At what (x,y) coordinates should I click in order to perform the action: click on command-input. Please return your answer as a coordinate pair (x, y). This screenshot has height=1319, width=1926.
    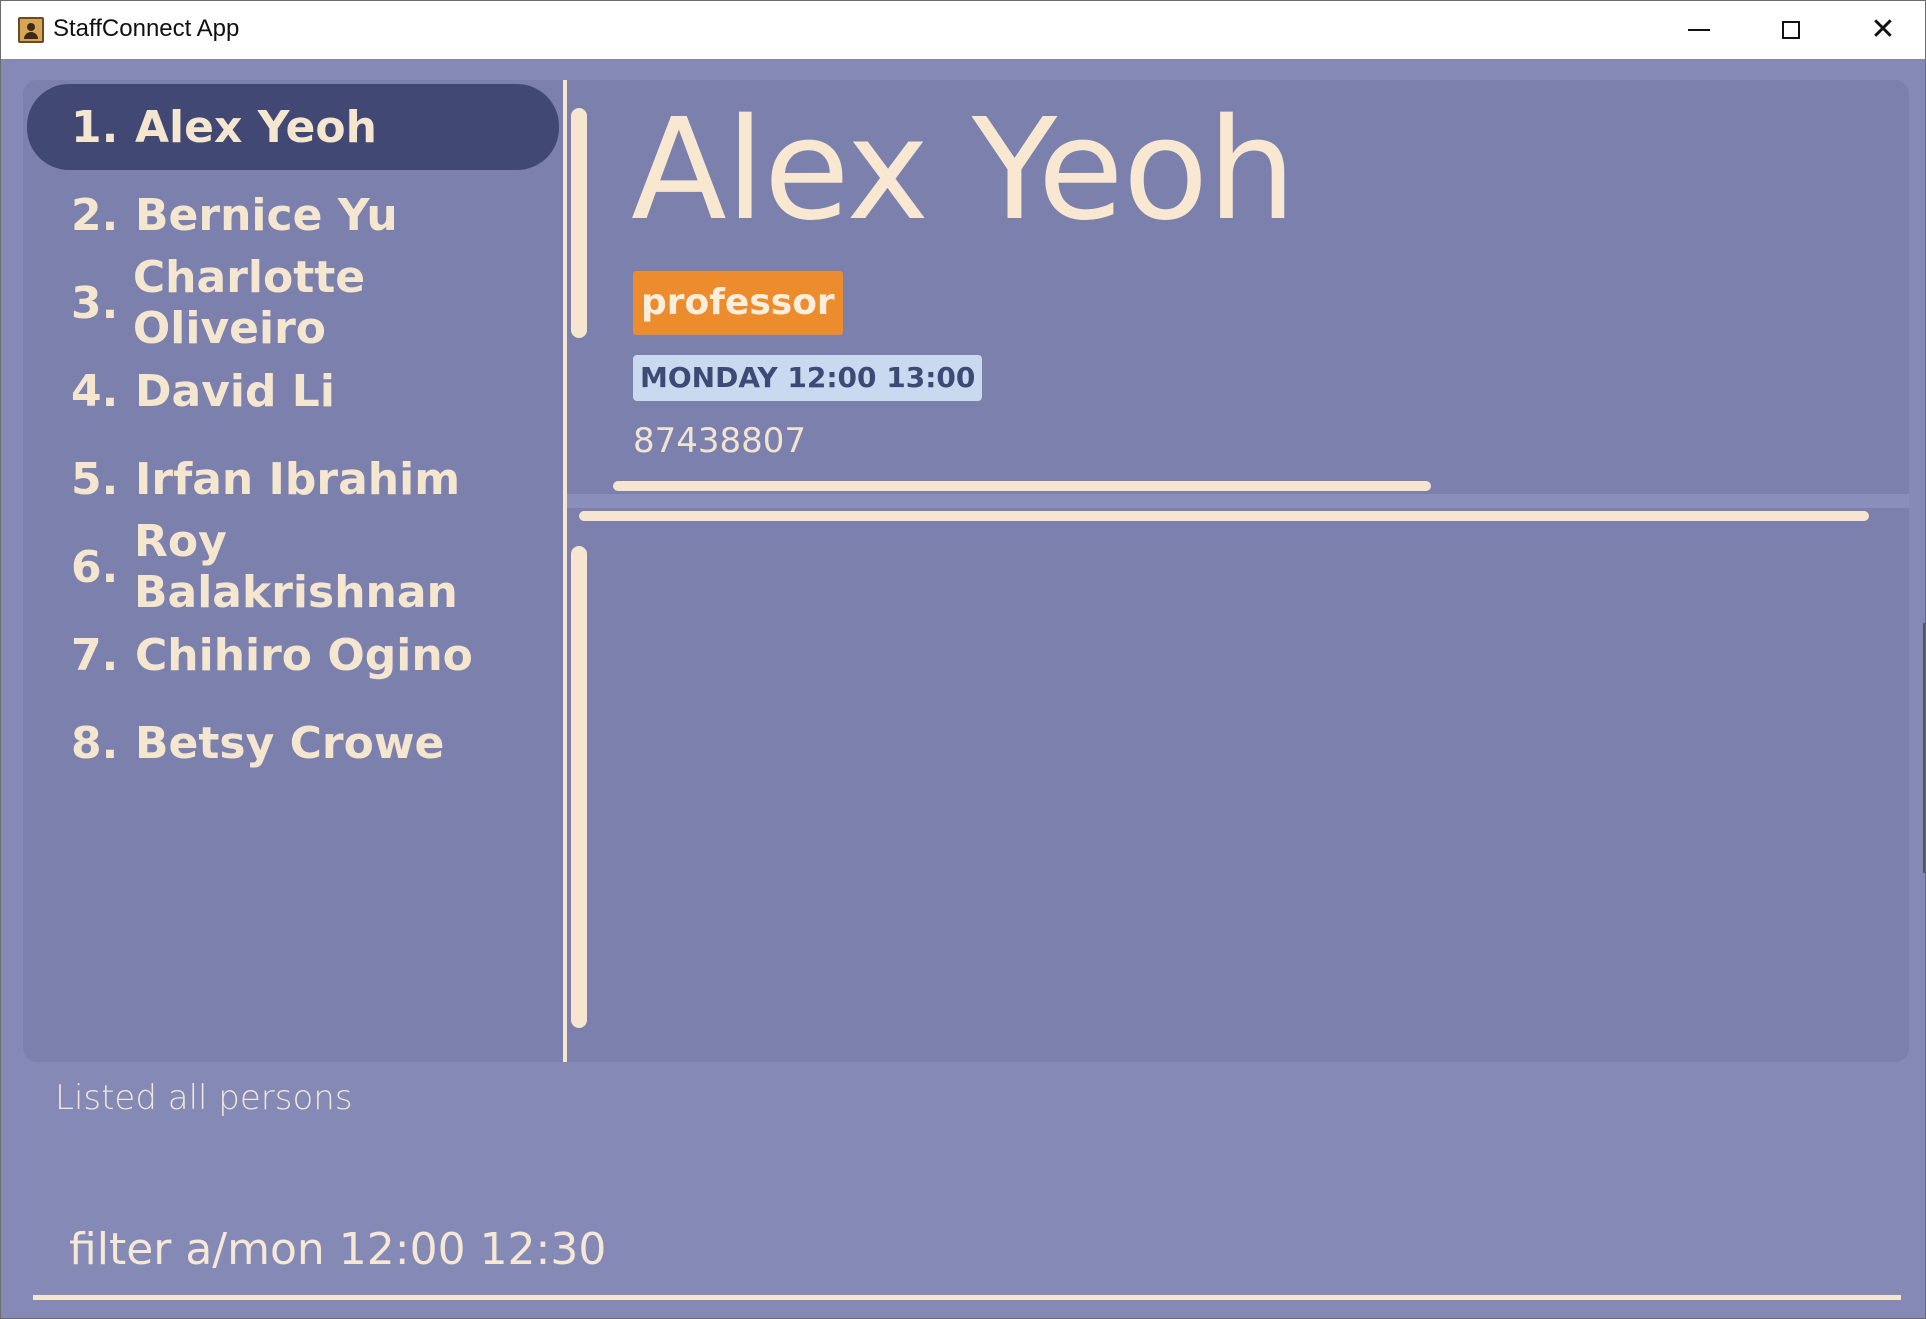
    Looking at the image, I should click on (979, 1249).